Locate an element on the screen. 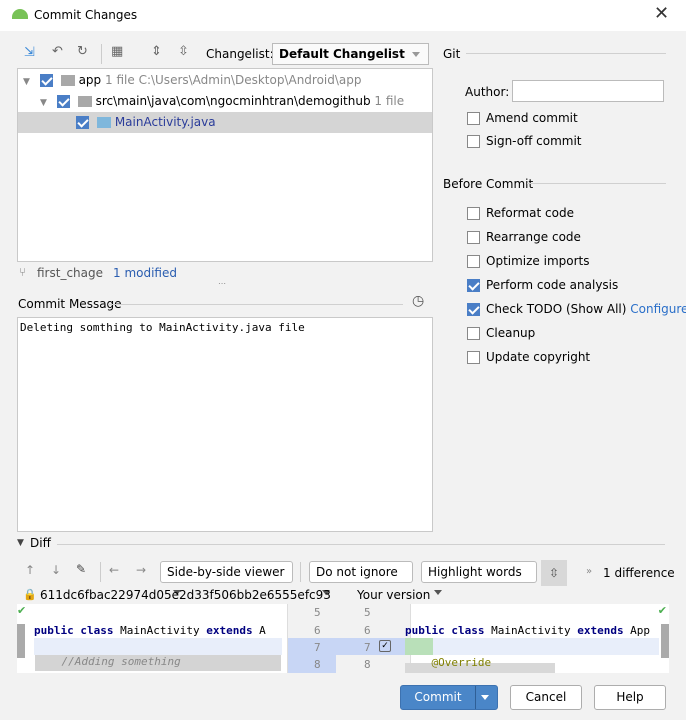 This screenshot has width=686, height=720. collapse-diff-arrow-icon: ▼ is located at coordinates (20, 543).